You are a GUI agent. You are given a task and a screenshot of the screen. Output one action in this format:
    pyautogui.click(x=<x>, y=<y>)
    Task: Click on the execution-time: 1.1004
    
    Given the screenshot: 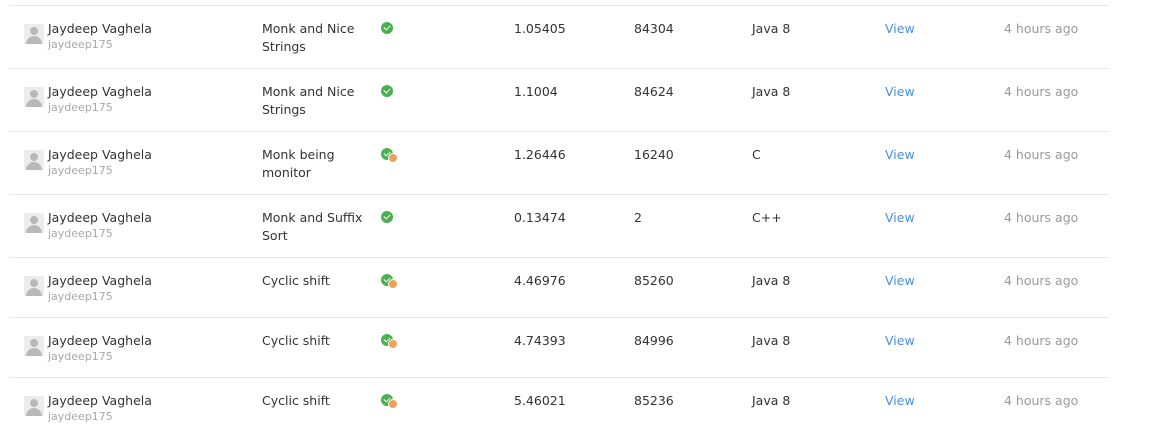 What is the action you would take?
    pyautogui.click(x=536, y=91)
    